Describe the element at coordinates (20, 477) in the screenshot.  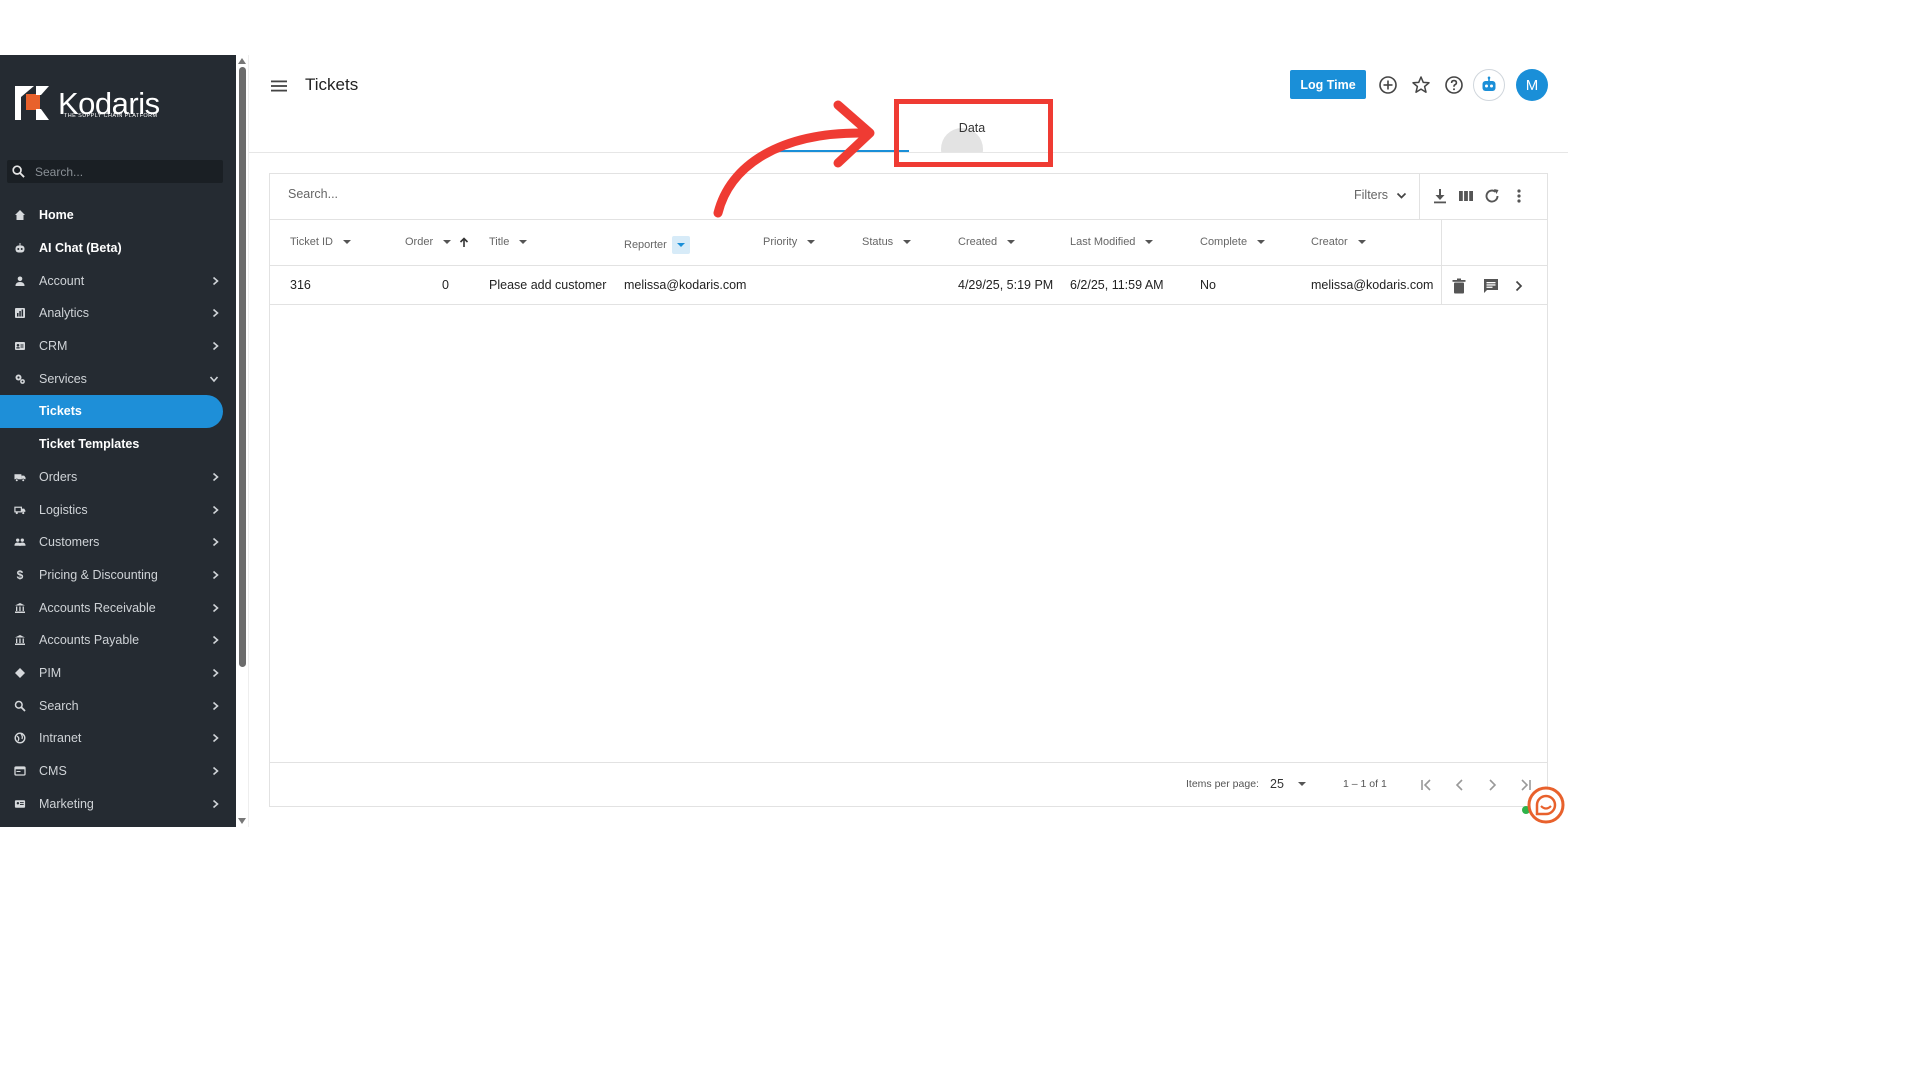
I see `truck-icon` at that location.